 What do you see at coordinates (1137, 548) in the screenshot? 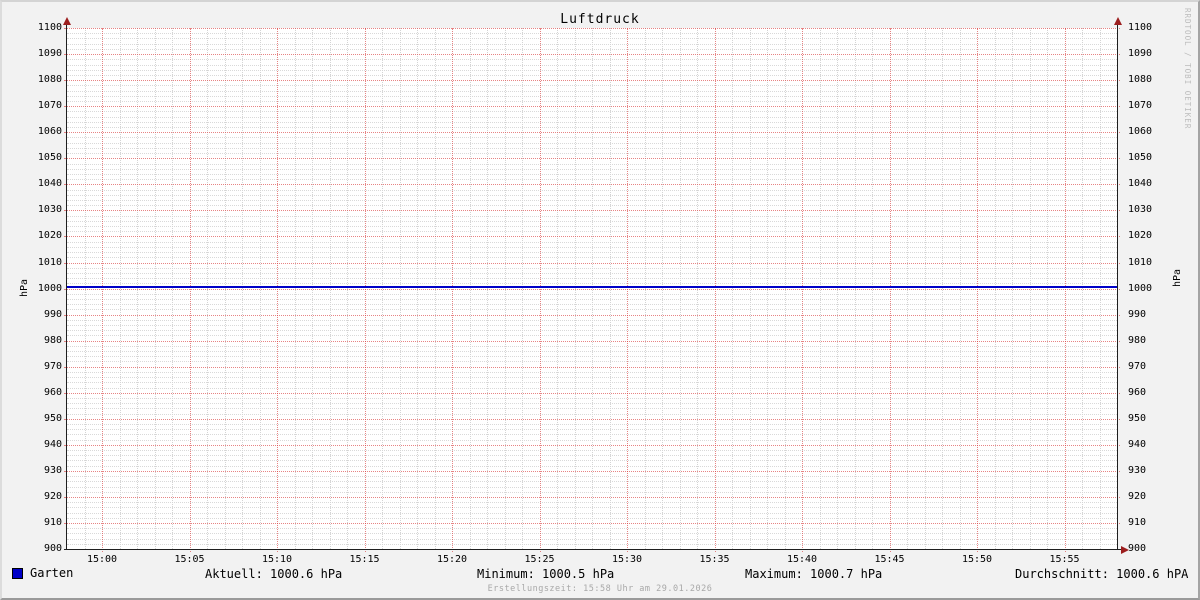
I see `y-tick-label-right: 900` at bounding box center [1137, 548].